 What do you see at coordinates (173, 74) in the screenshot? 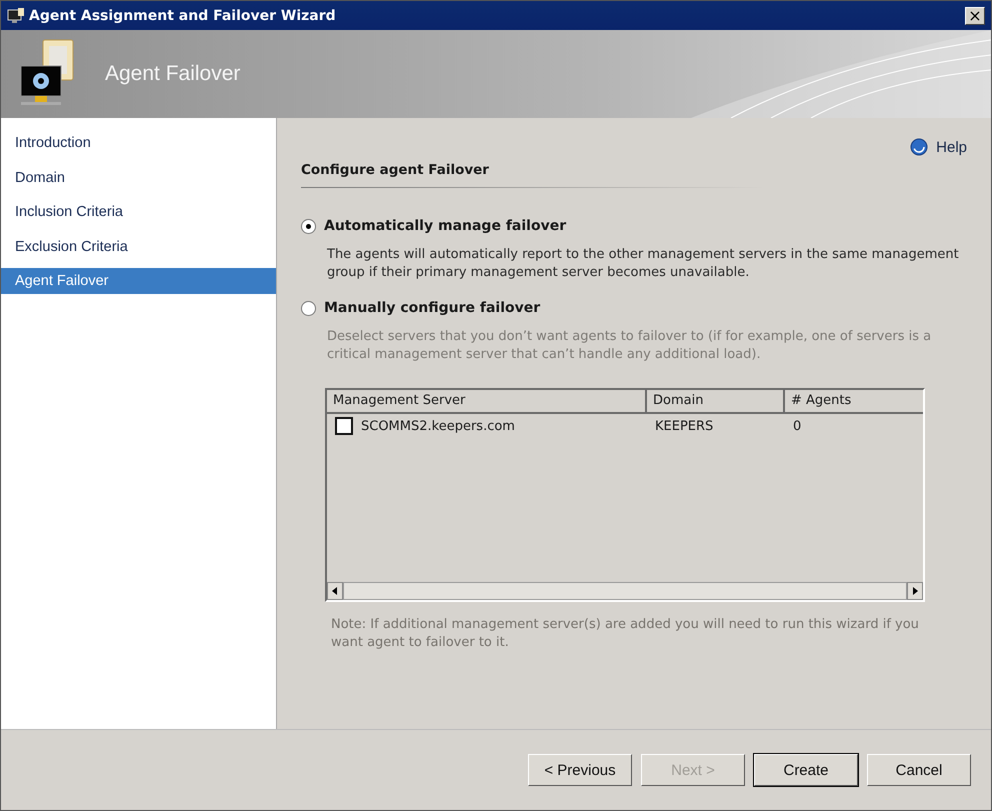
I see `page-title: Agent Failover` at bounding box center [173, 74].